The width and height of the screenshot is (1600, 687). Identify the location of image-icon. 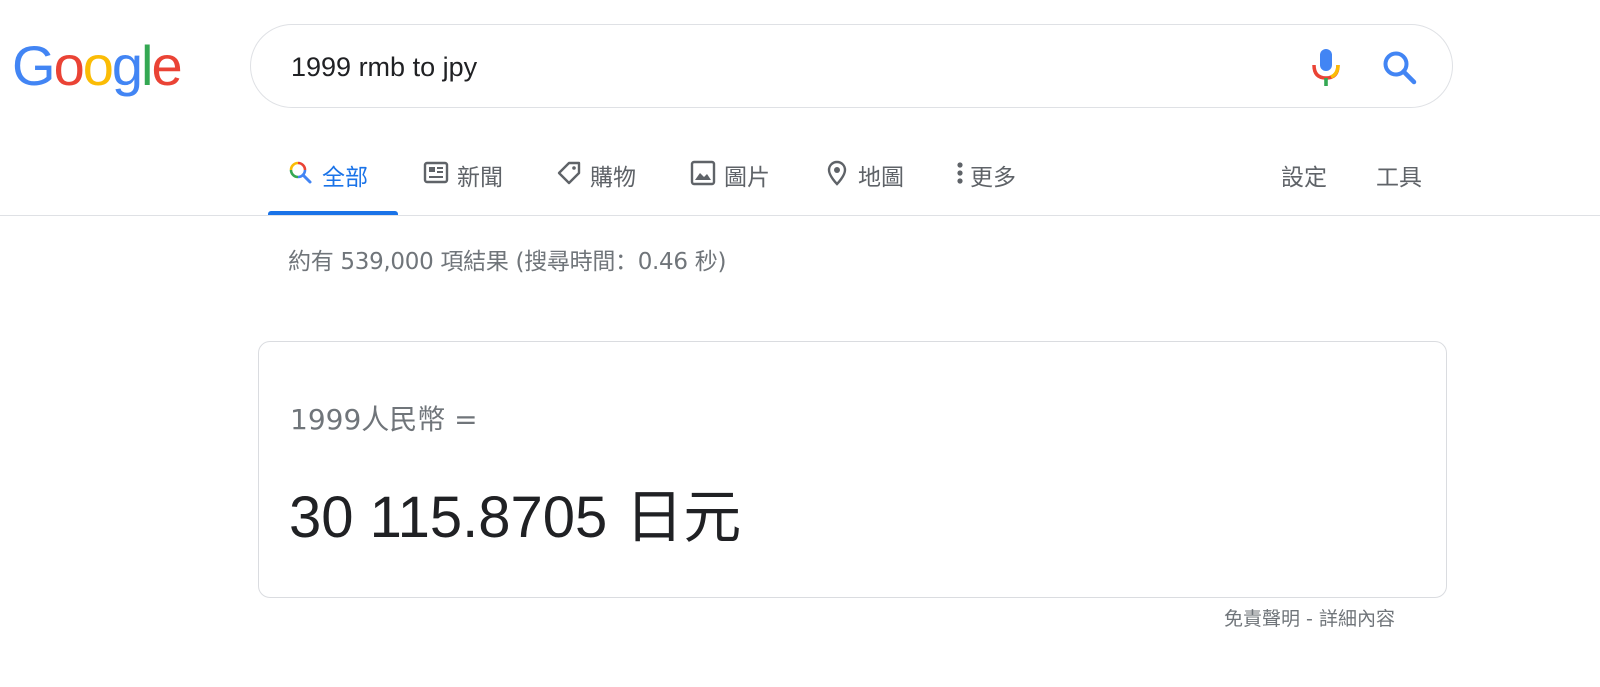
(703, 173).